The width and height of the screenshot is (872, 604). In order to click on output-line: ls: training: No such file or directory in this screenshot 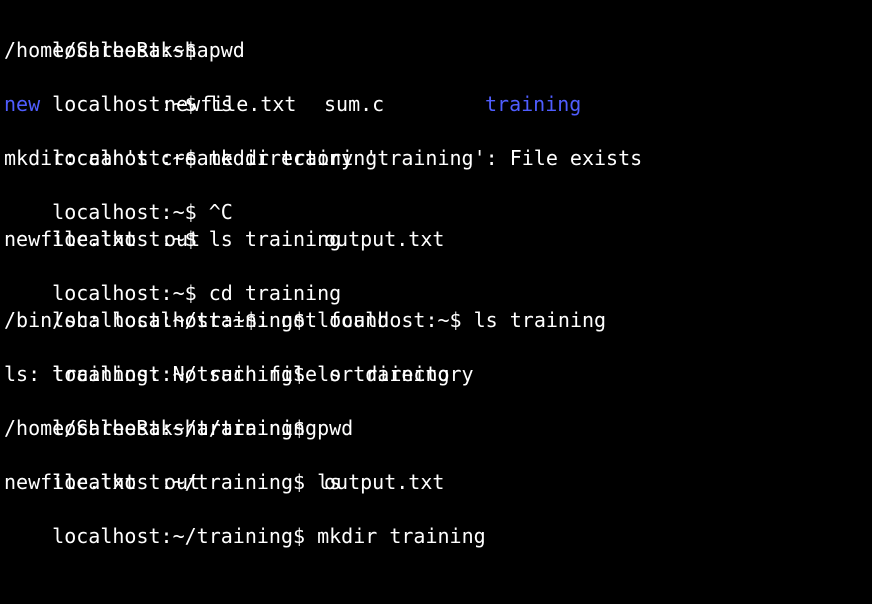, I will do `click(239, 374)`.